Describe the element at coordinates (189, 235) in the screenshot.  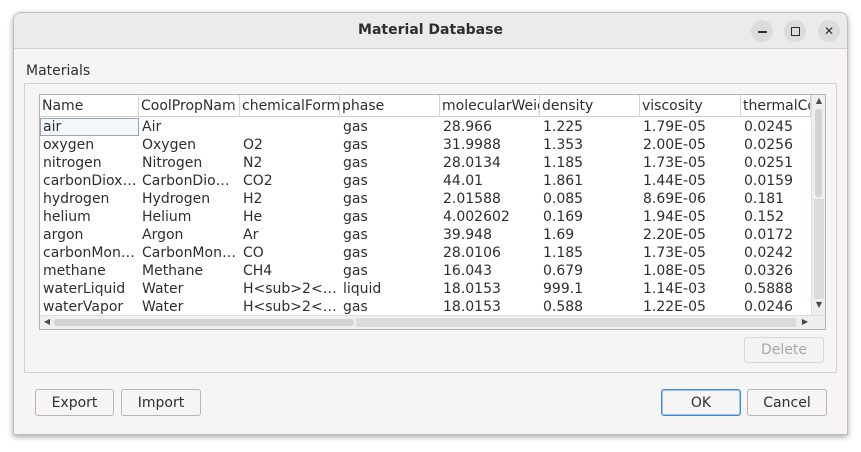
I see `table-cell: Argon` at that location.